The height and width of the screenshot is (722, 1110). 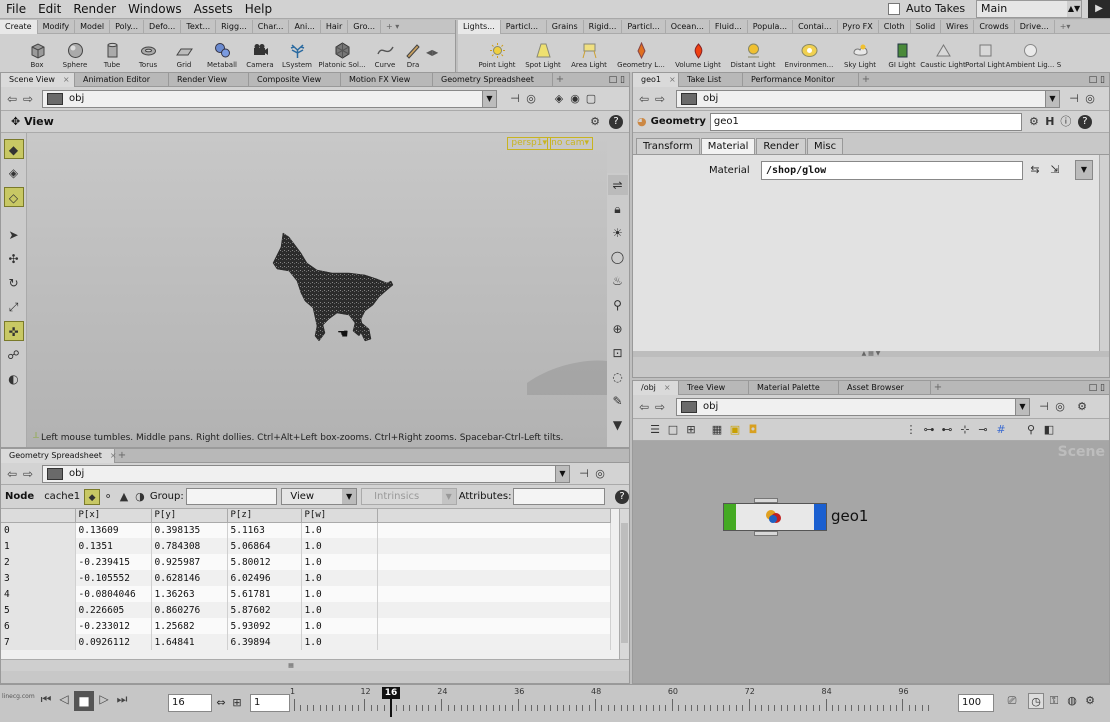 I want to click on spreadsheet-scrollbar, so click(x=624, y=584).